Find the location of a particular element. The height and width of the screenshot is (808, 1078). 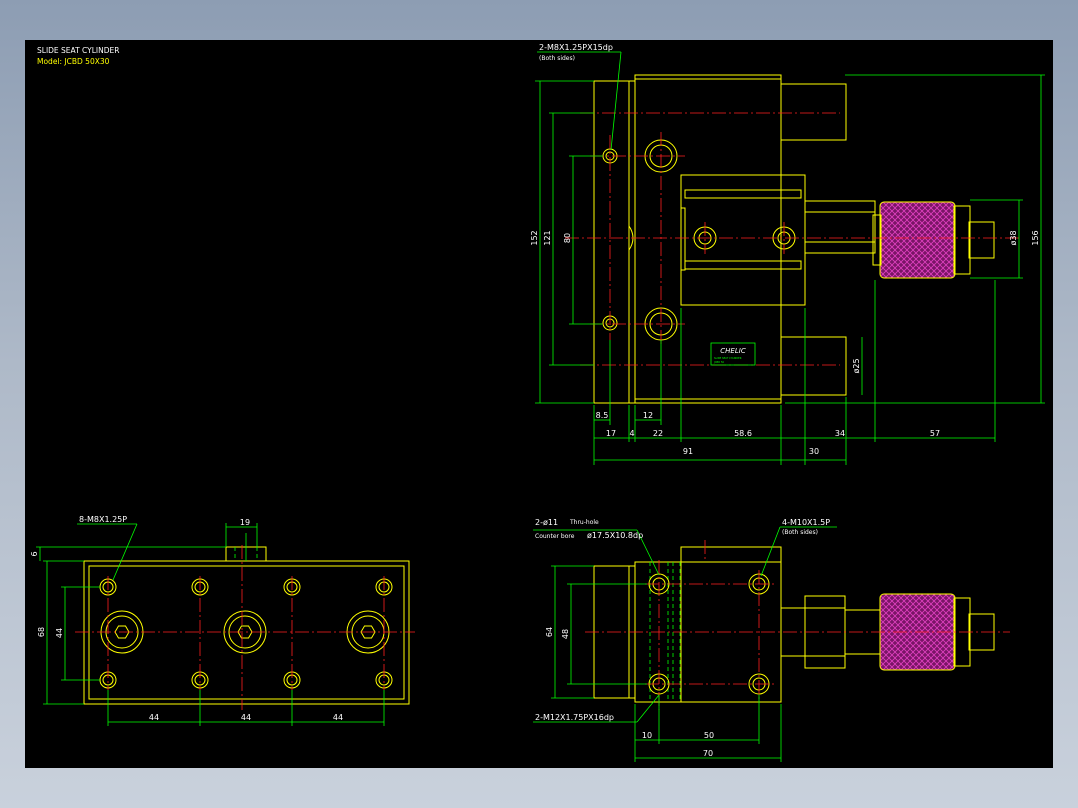

dim-17: 17 is located at coordinates (611, 433).